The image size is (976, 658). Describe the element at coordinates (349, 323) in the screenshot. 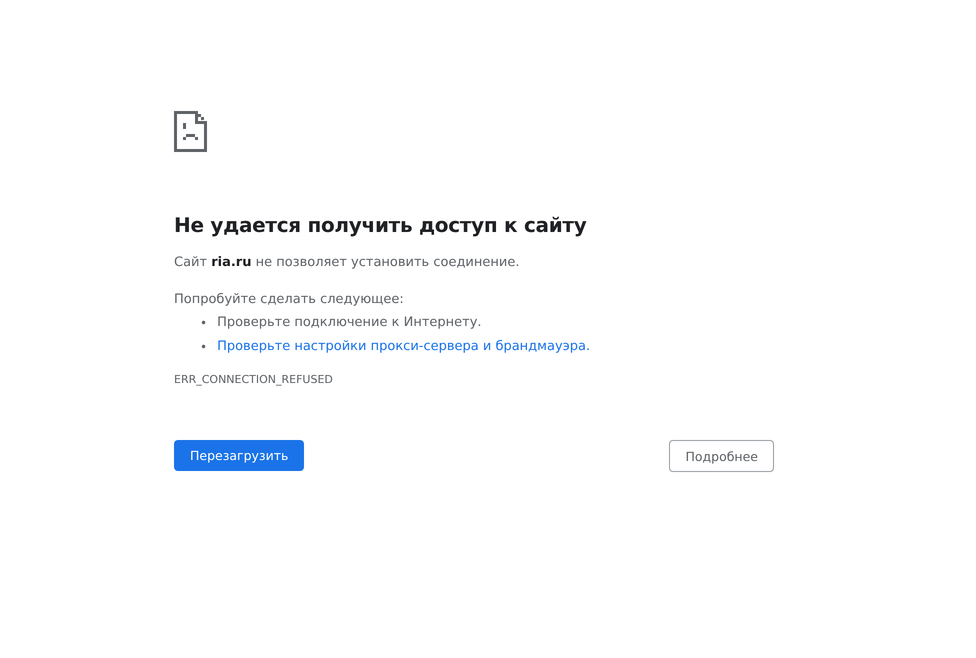

I see `suggestion-text: Проверьте подключение к Интернету.` at that location.